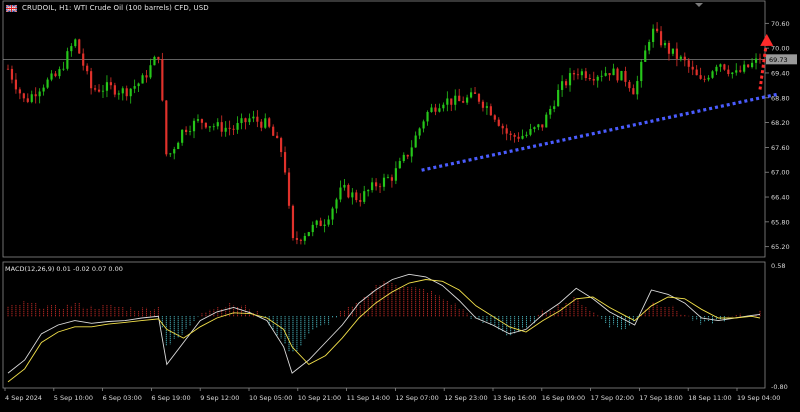  I want to click on price-tick-label: 69.40, so click(780, 73).